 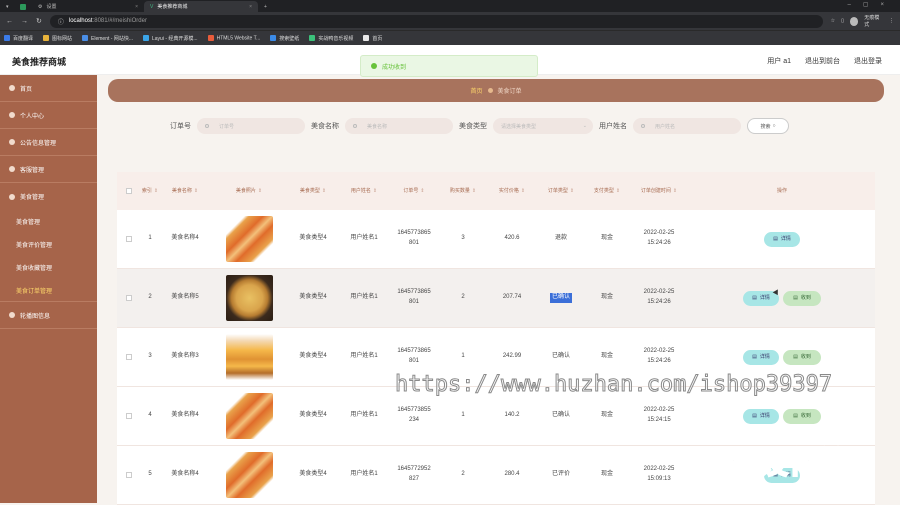 What do you see at coordinates (48, 267) in the screenshot?
I see `sidebar-sub-favorite: 美食收藏管理` at bounding box center [48, 267].